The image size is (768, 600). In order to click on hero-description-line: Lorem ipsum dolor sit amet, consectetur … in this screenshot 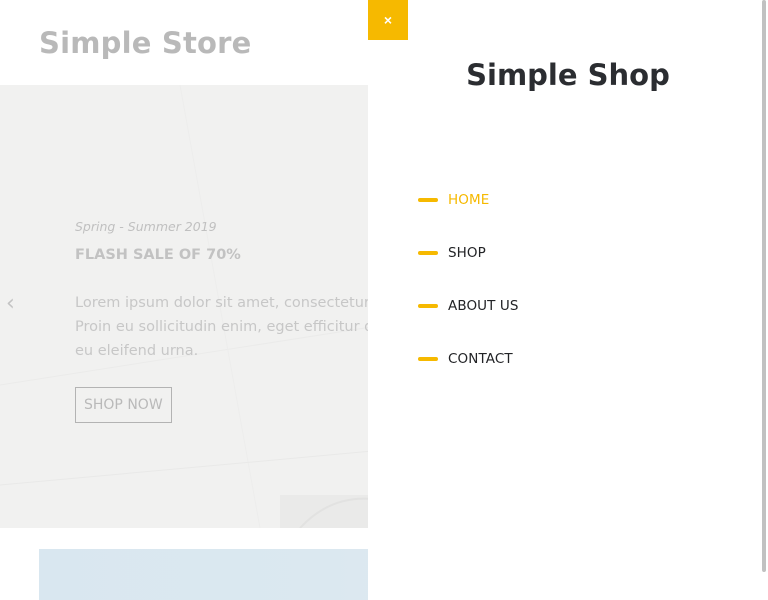, I will do `click(229, 303)`.